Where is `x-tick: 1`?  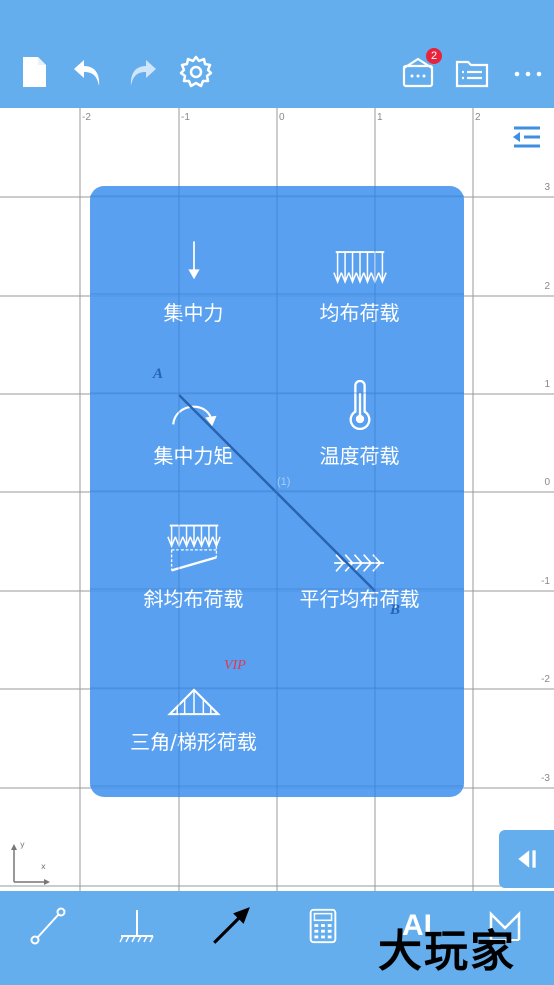
x-tick: 1 is located at coordinates (380, 117).